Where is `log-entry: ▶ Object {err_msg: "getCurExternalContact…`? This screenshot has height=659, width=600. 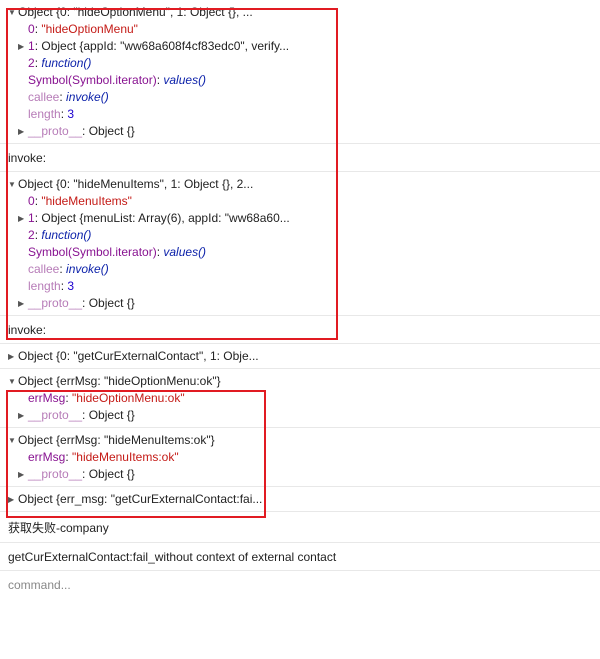 log-entry: ▶ Object {err_msg: "getCurExternalContact… is located at coordinates (300, 499).